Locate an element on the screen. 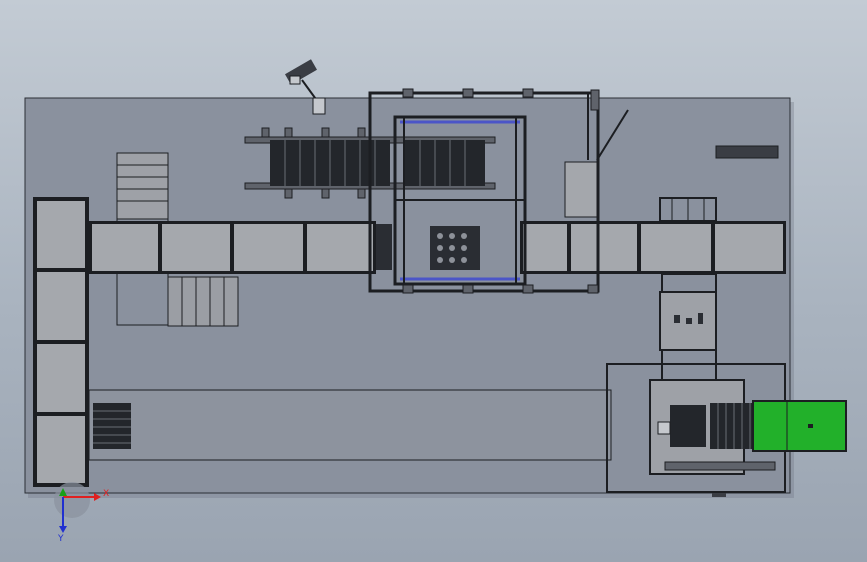 This screenshot has width=867, height=562. pallet-stack is located at coordinates (203, 301).